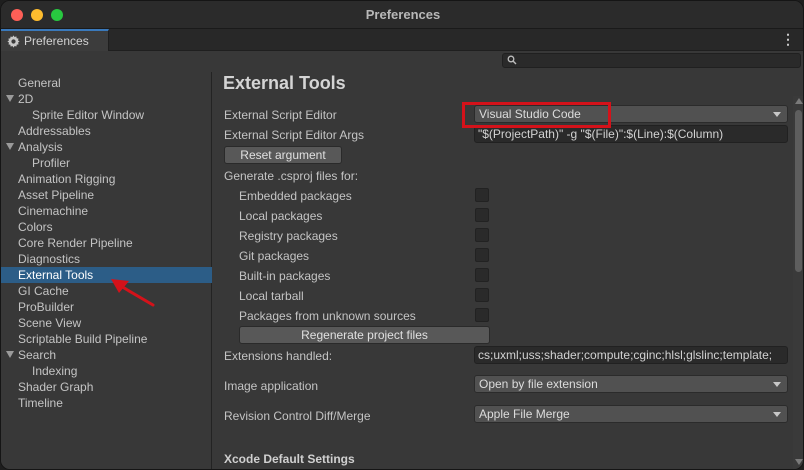 This screenshot has height=470, width=804. I want to click on highlight-box, so click(536, 115).